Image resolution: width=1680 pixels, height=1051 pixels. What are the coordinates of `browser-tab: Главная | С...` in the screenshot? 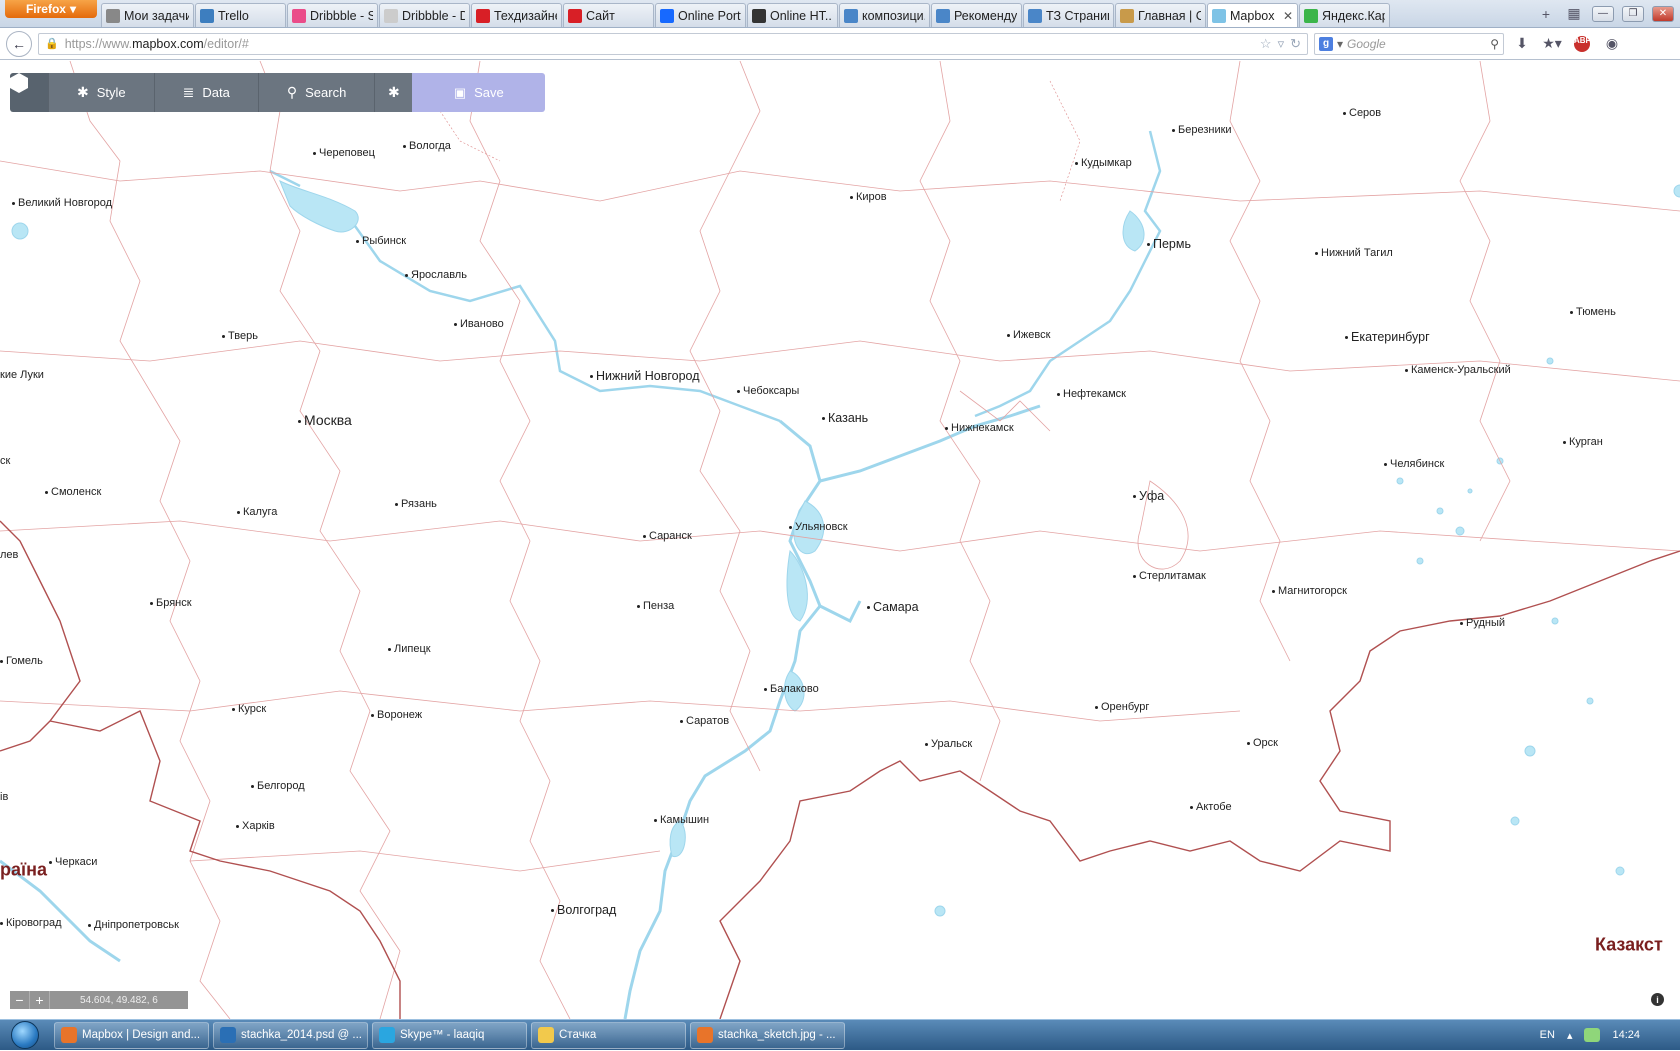 It's located at (1160, 15).